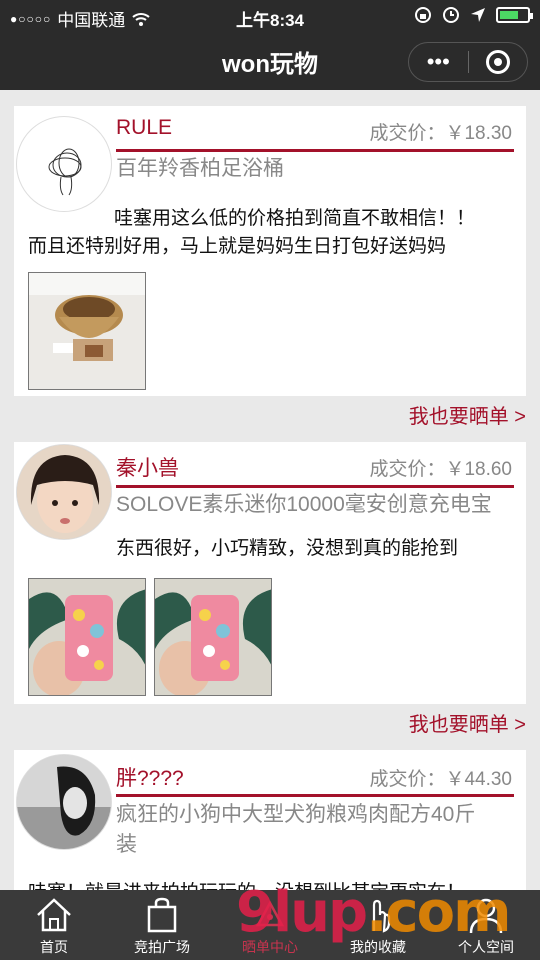 The height and width of the screenshot is (960, 540). What do you see at coordinates (319, 505) in the screenshot?
I see `product-name: SOLOVE素乐迷你10000毫安创意充电宝` at bounding box center [319, 505].